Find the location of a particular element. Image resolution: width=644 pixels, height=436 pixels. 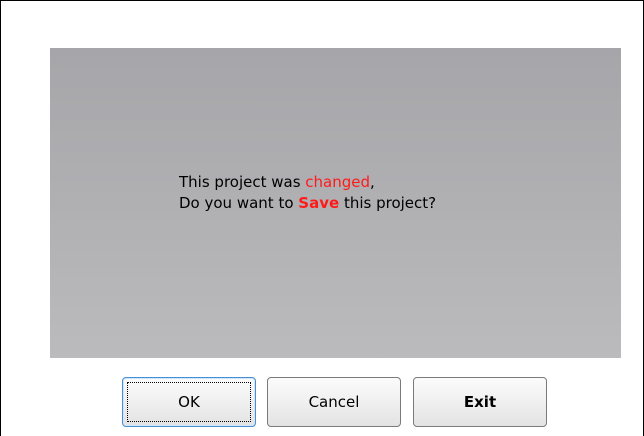

exit-button-label: Exit is located at coordinates (480, 402).